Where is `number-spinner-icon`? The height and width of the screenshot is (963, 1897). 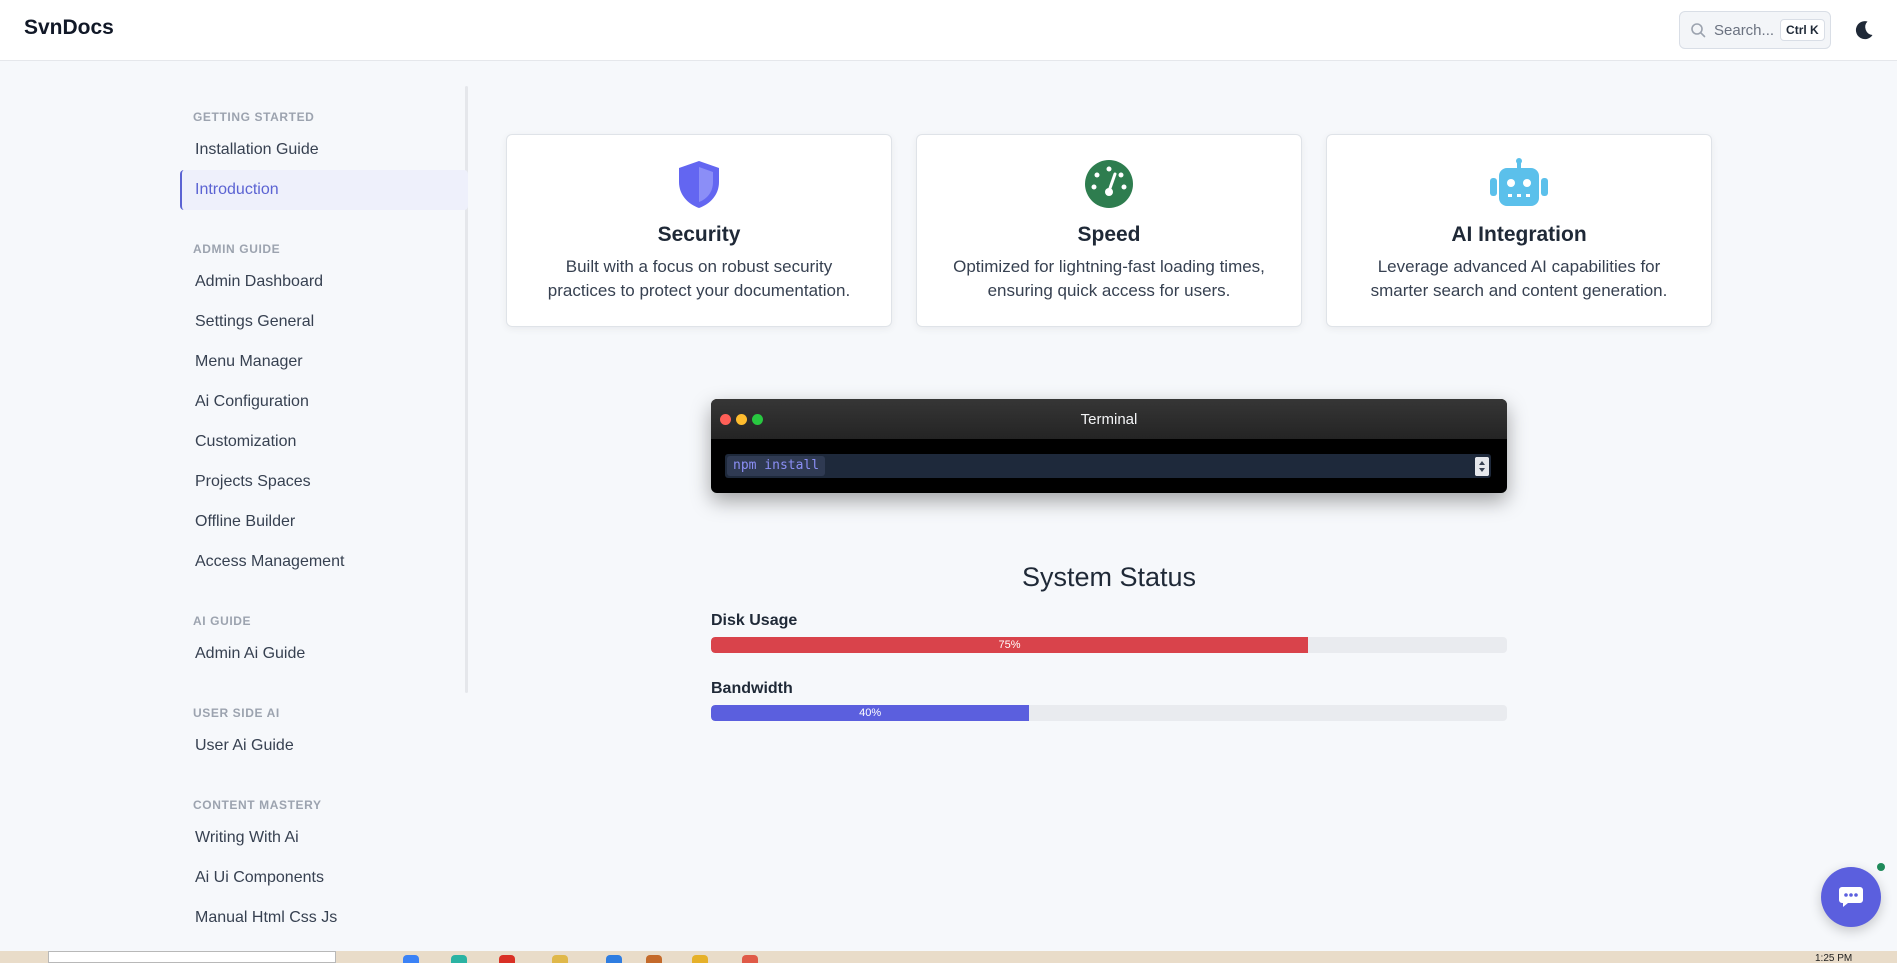 number-spinner-icon is located at coordinates (1482, 466).